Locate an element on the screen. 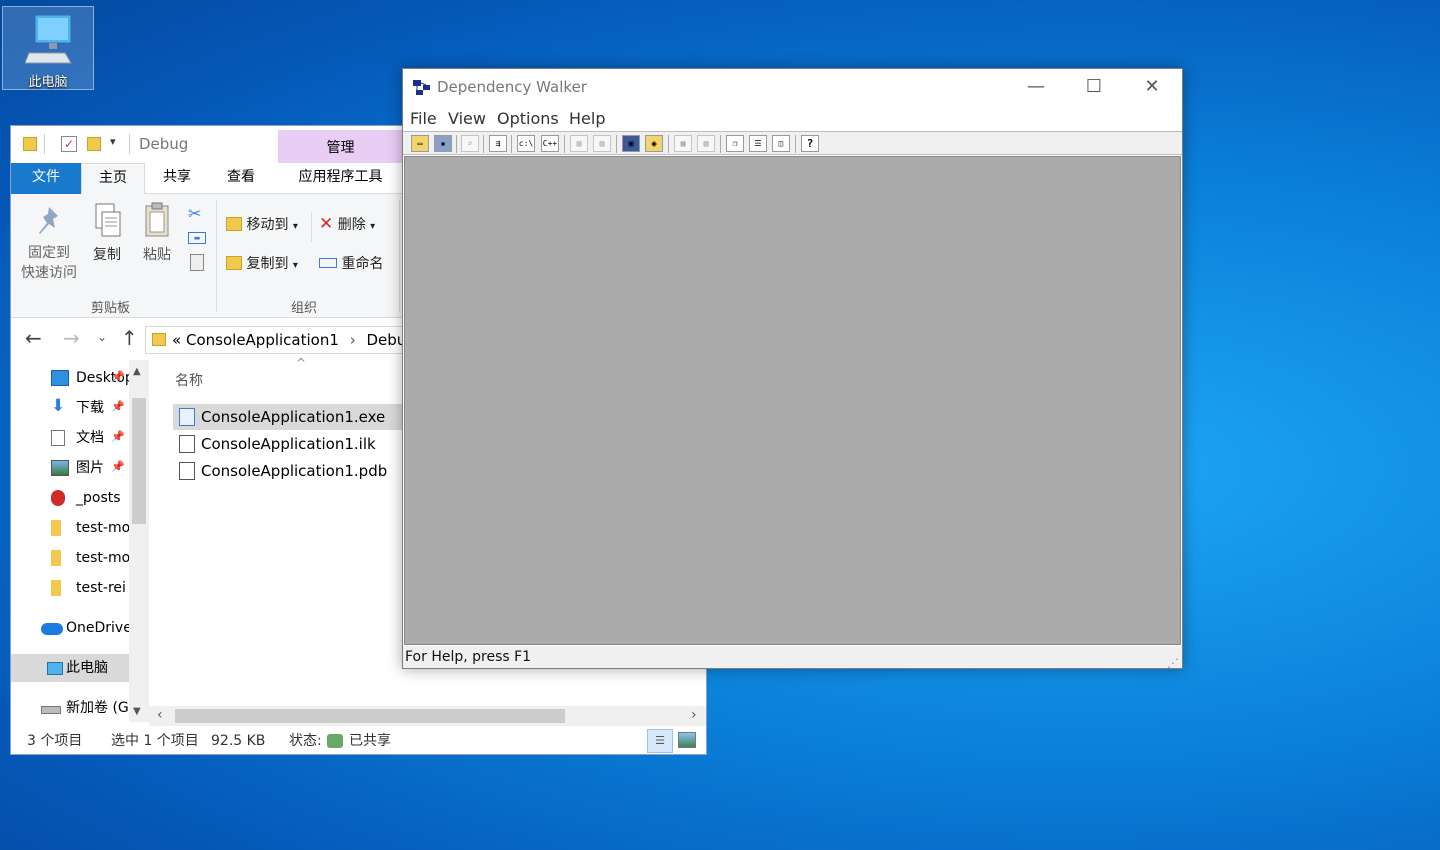  column-header-name: 名称 is located at coordinates (275, 380).